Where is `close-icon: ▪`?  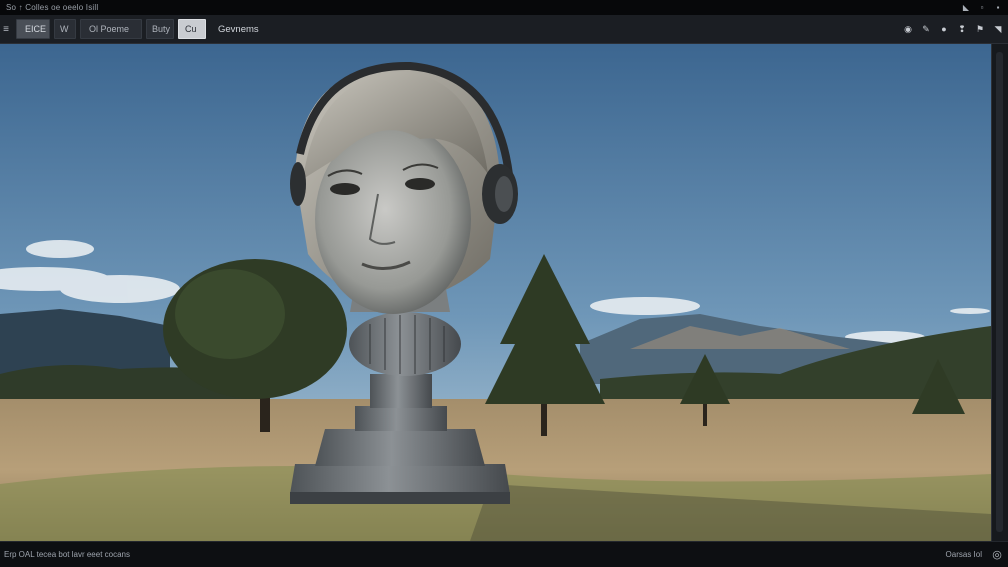
close-icon: ▪ is located at coordinates (998, 7).